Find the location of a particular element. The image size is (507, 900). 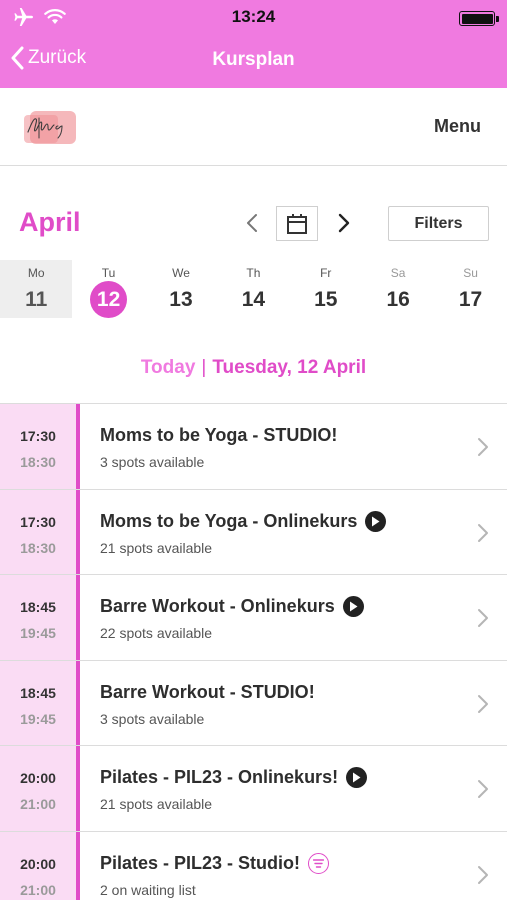

class-name: Moms to be Yoga - Onlinekurs is located at coordinates (243, 521).